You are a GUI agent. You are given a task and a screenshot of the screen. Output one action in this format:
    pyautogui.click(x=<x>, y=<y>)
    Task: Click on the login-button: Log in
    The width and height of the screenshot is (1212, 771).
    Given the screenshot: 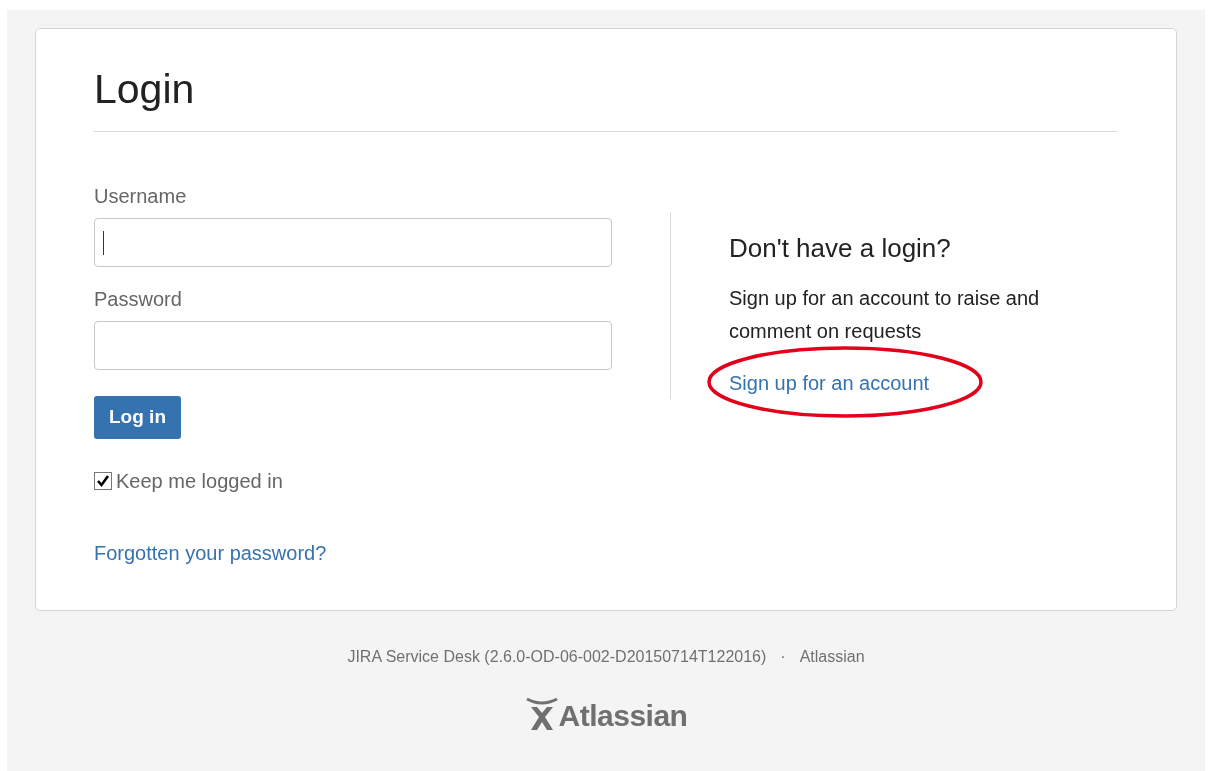 What is the action you would take?
    pyautogui.click(x=137, y=417)
    